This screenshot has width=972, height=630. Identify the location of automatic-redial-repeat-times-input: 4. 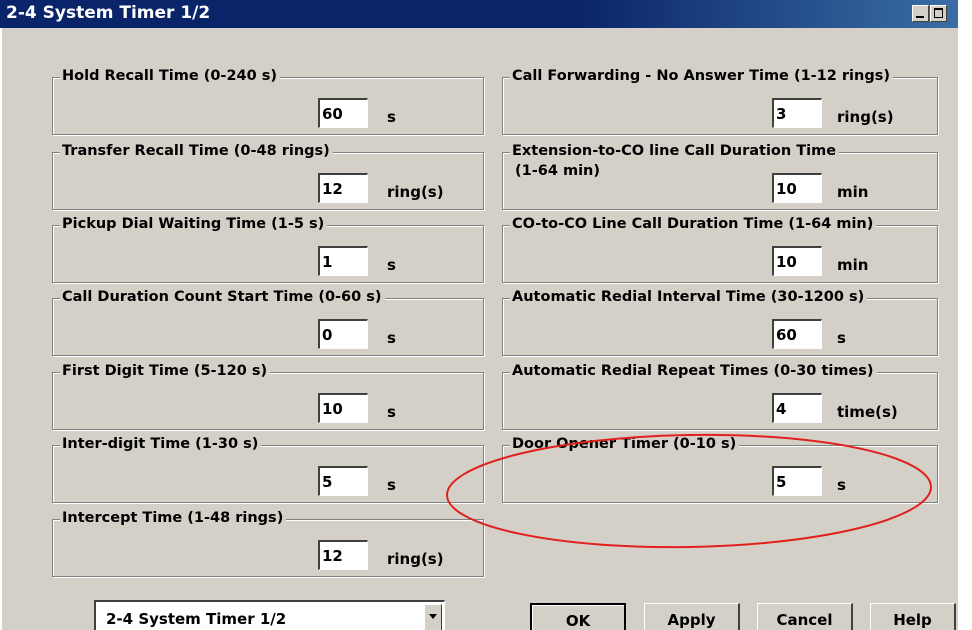
(797, 408).